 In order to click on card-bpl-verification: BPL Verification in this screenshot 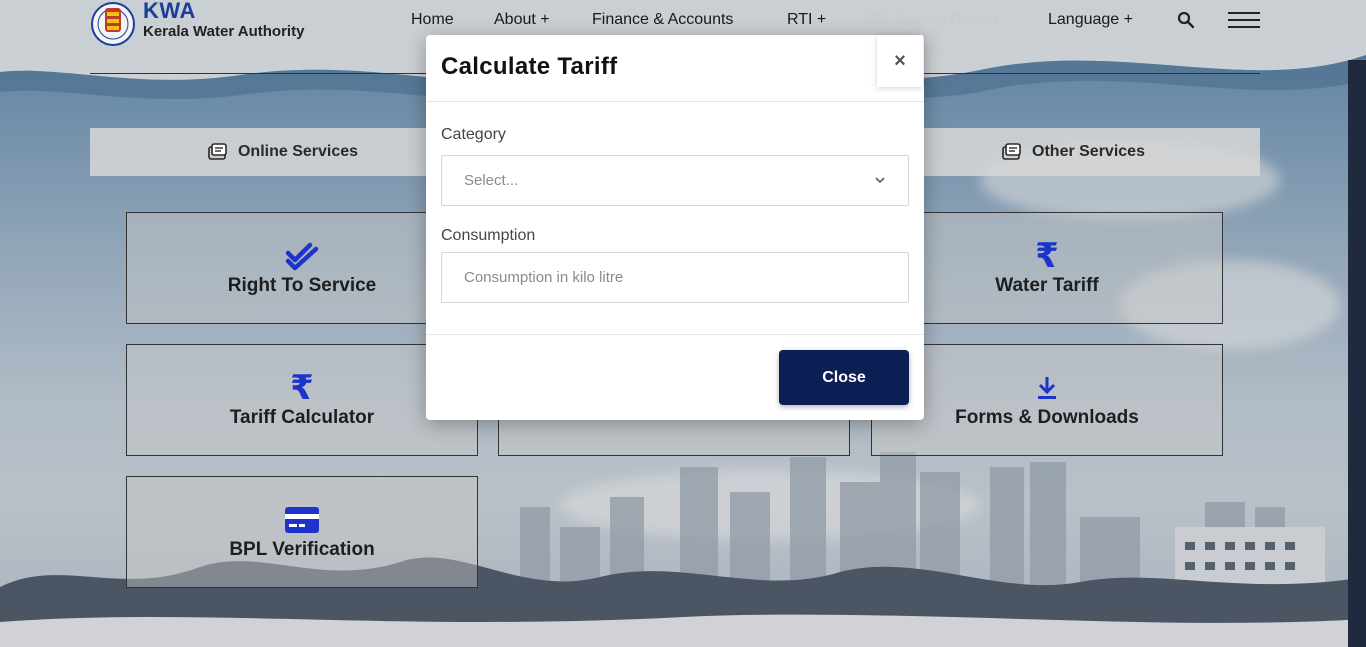, I will do `click(302, 532)`.